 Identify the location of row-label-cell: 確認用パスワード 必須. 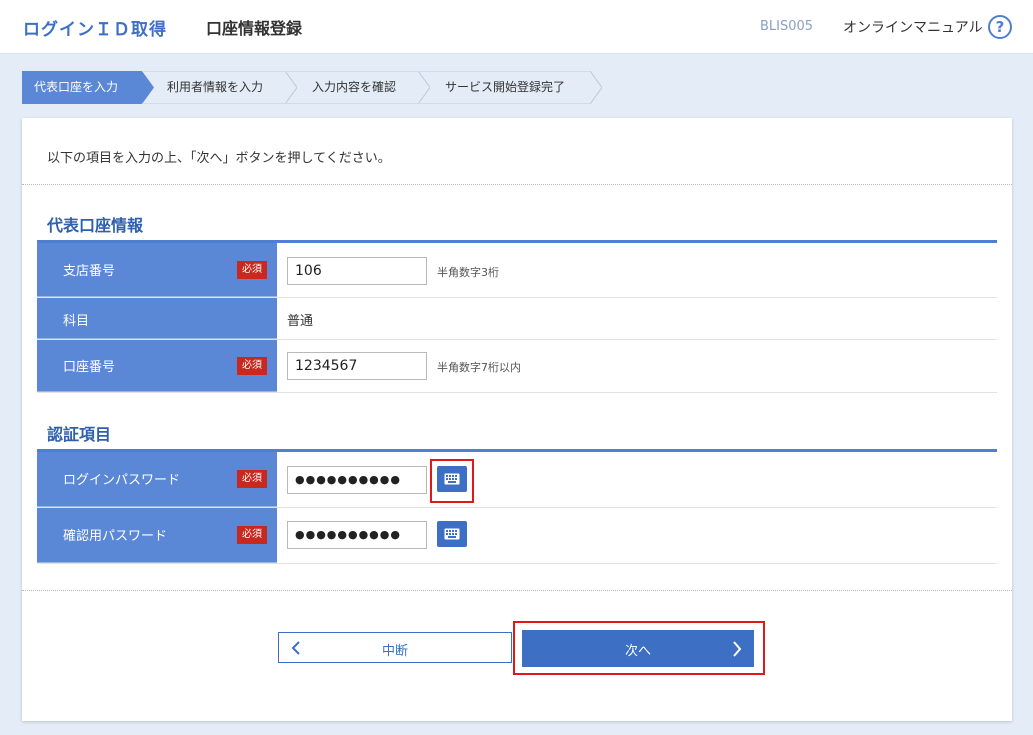
(157, 535).